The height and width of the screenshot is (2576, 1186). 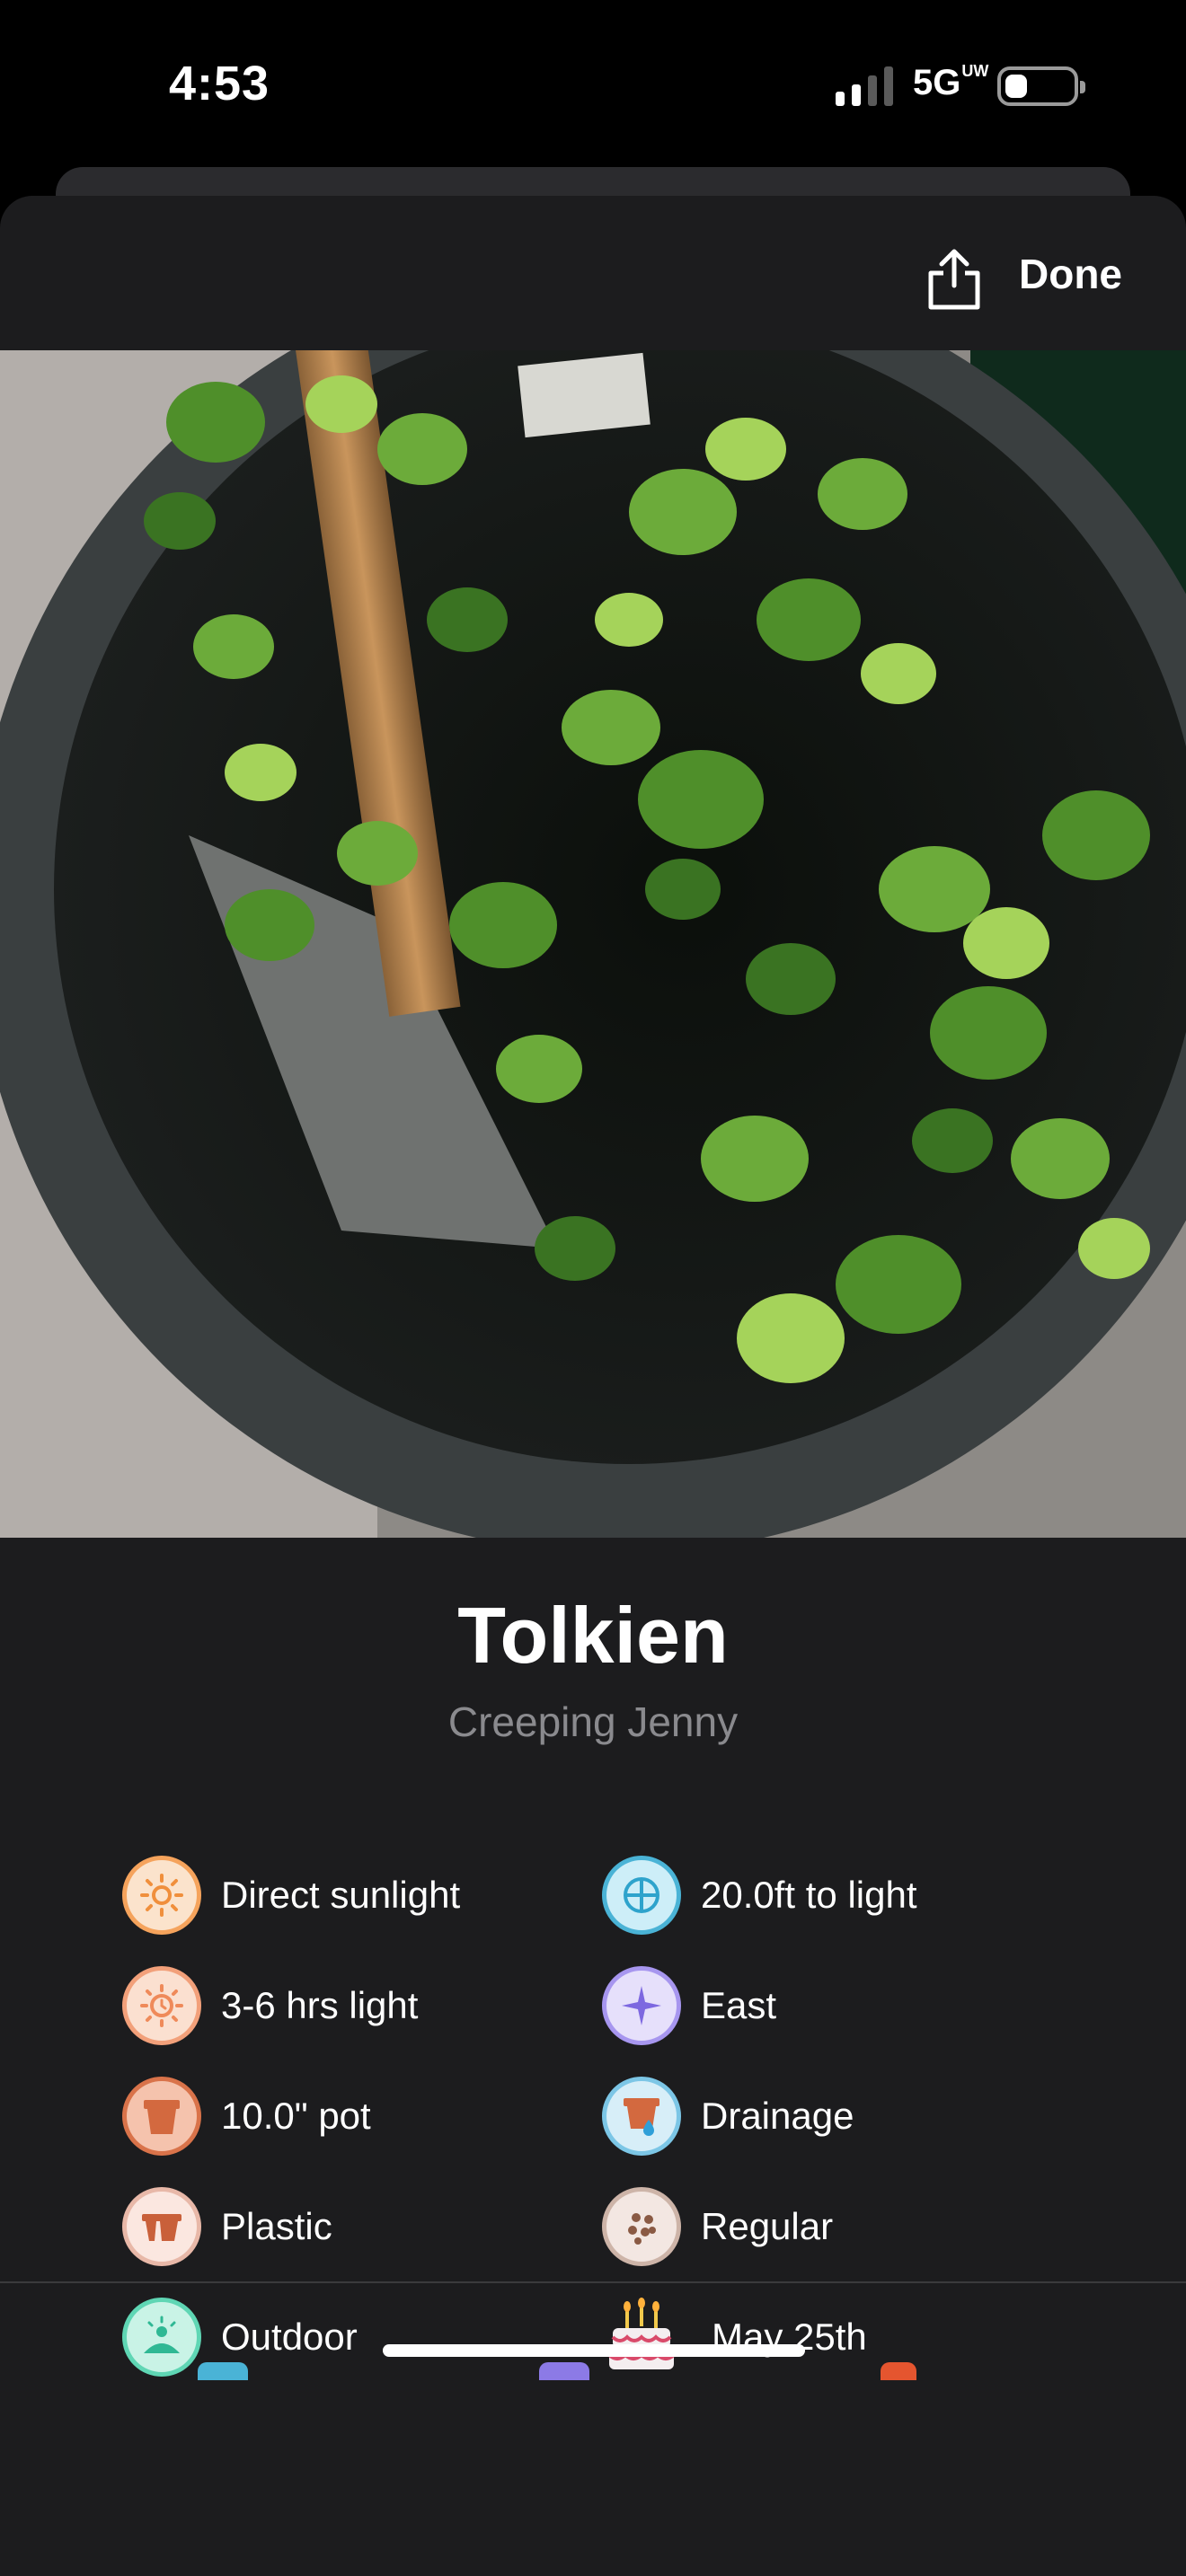 I want to click on plant-name: Tolkien, so click(x=593, y=1635).